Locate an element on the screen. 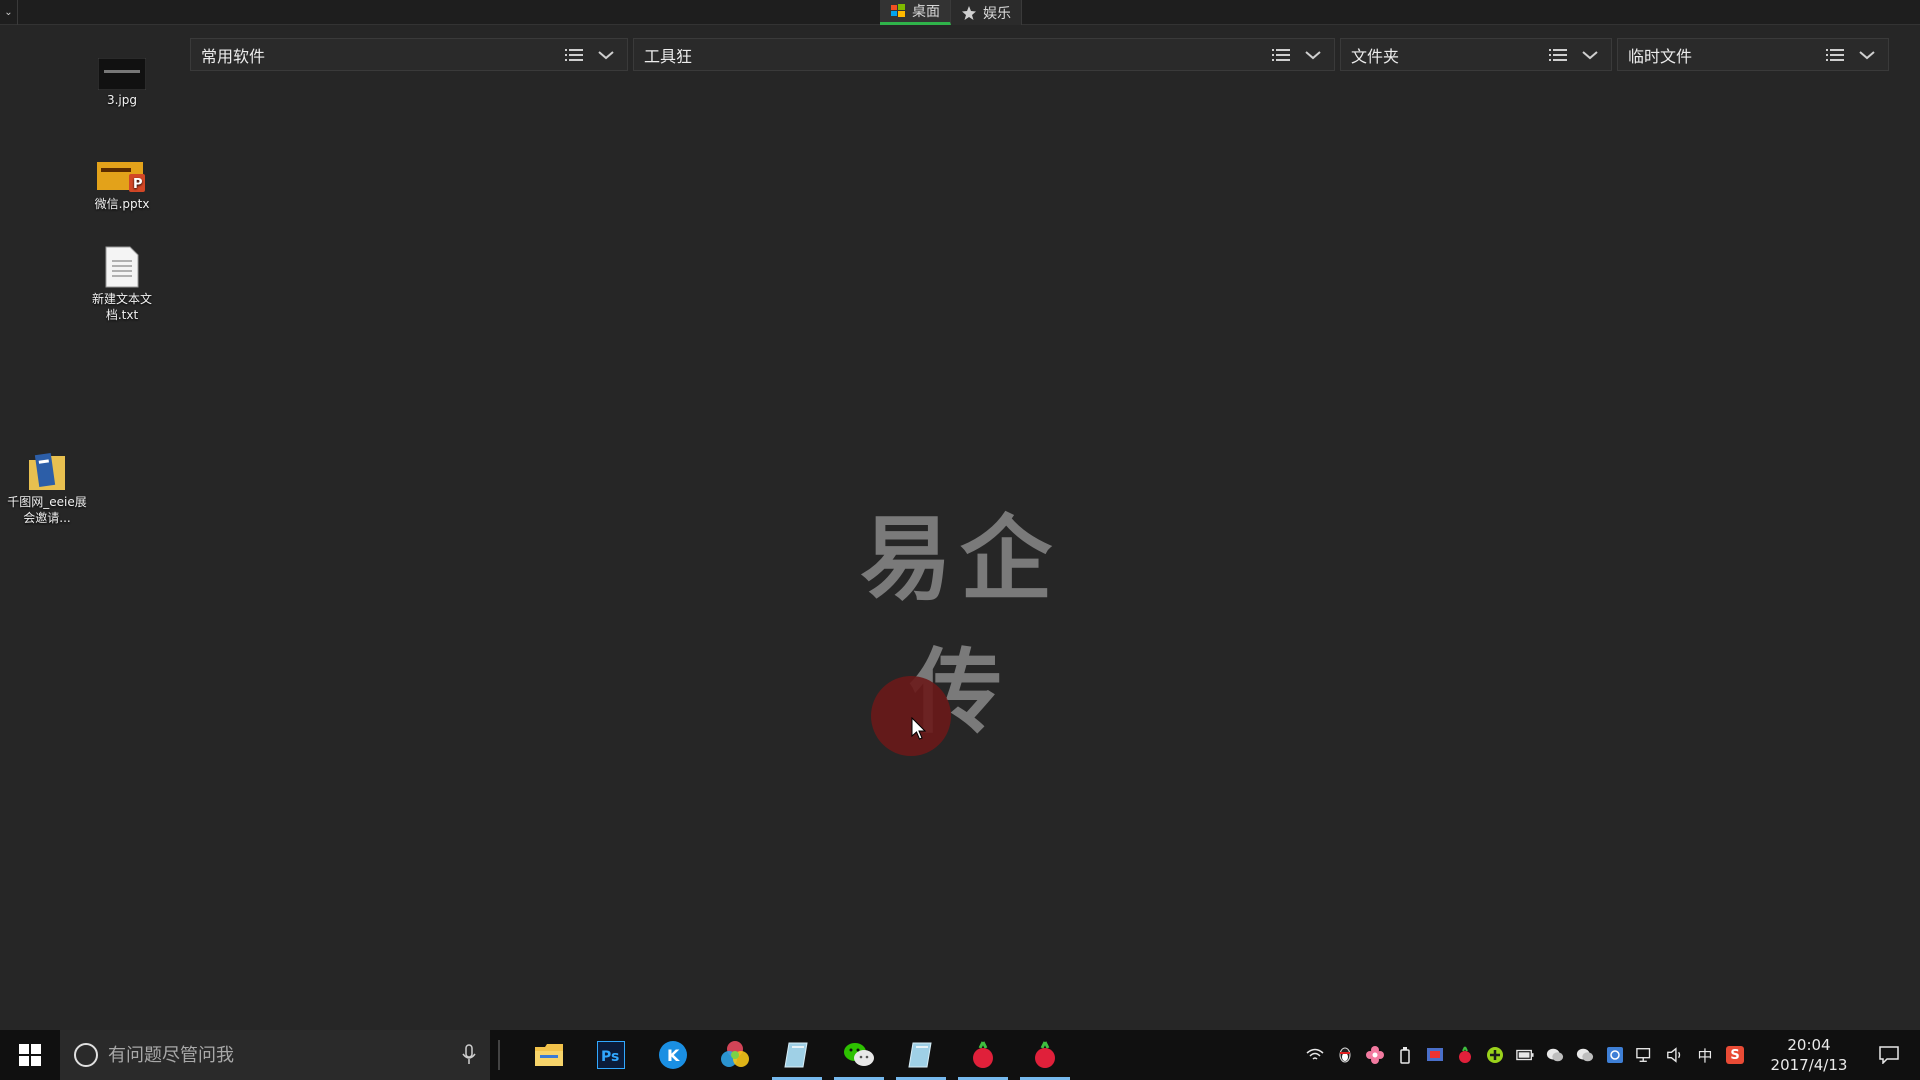  desktop-icon-new-text-doc: 新建文本文档.txt is located at coordinates (122, 284).